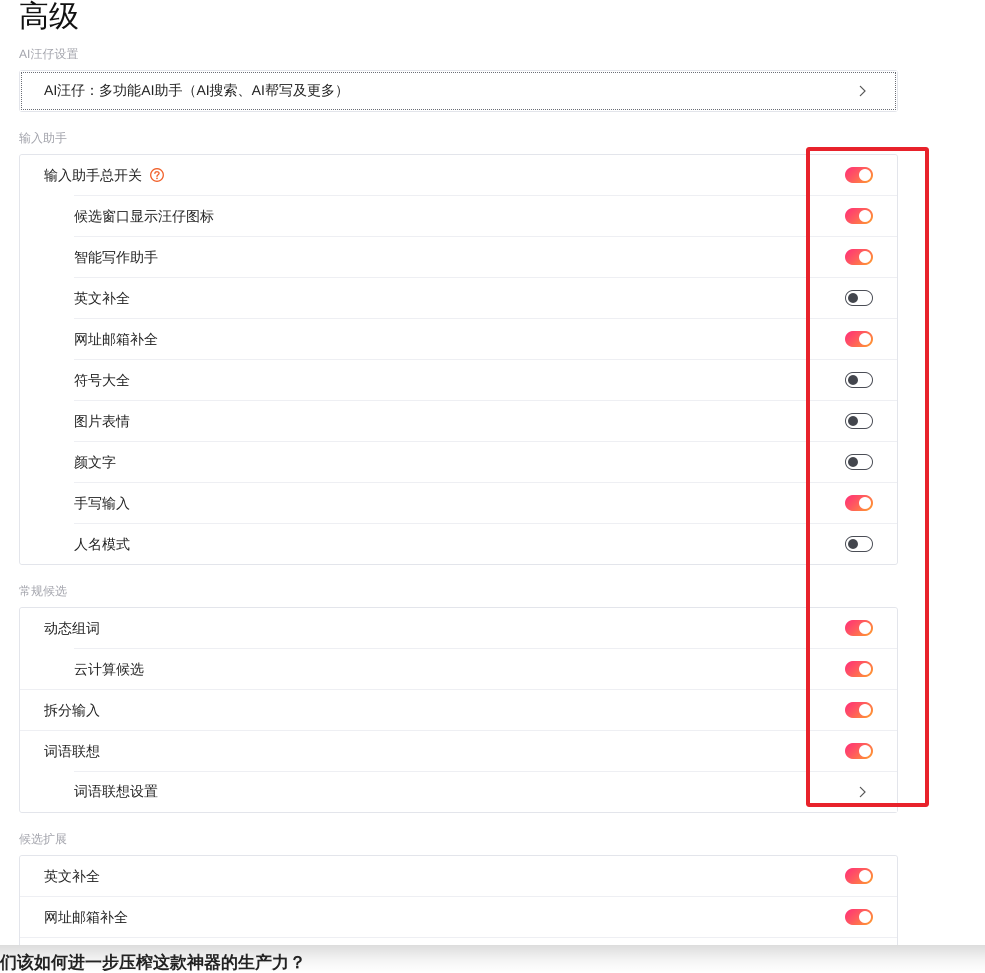 The image size is (985, 973). What do you see at coordinates (72, 628) in the screenshot?
I see `setting-label: 动态组词` at bounding box center [72, 628].